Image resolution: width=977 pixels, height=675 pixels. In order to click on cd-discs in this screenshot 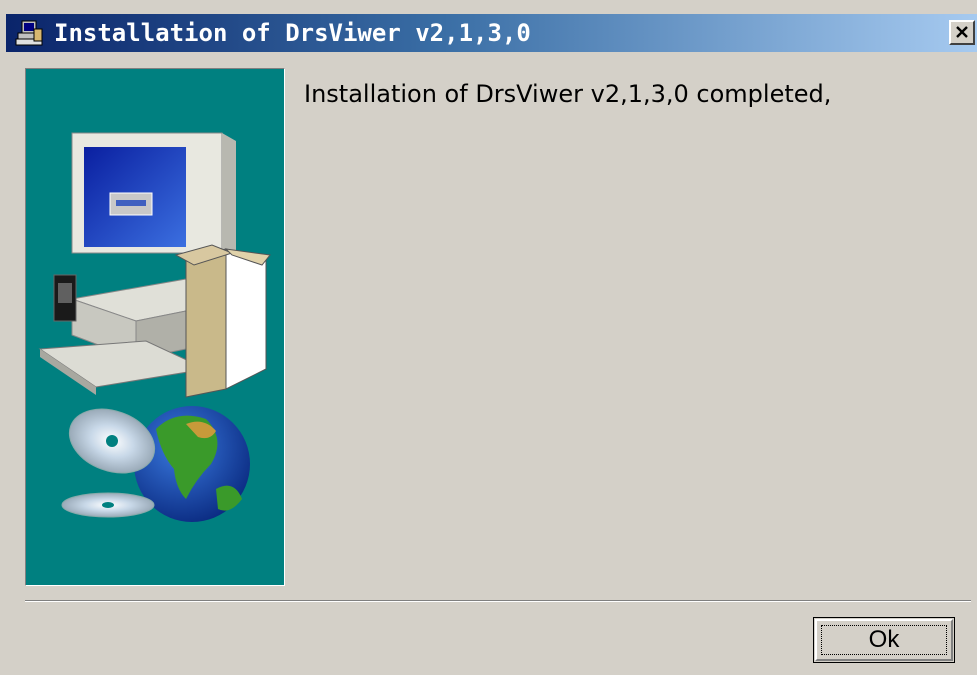, I will do `click(108, 463)`.